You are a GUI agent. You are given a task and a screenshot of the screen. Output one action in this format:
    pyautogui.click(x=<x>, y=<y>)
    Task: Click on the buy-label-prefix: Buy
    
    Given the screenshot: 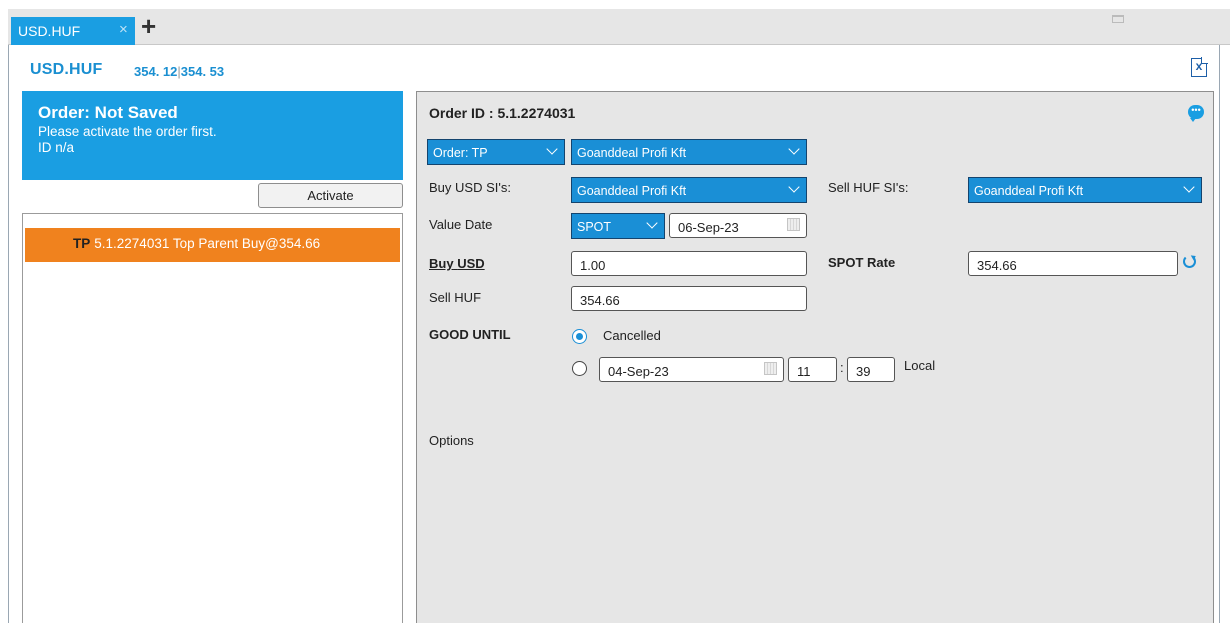 What is the action you would take?
    pyautogui.click(x=441, y=263)
    